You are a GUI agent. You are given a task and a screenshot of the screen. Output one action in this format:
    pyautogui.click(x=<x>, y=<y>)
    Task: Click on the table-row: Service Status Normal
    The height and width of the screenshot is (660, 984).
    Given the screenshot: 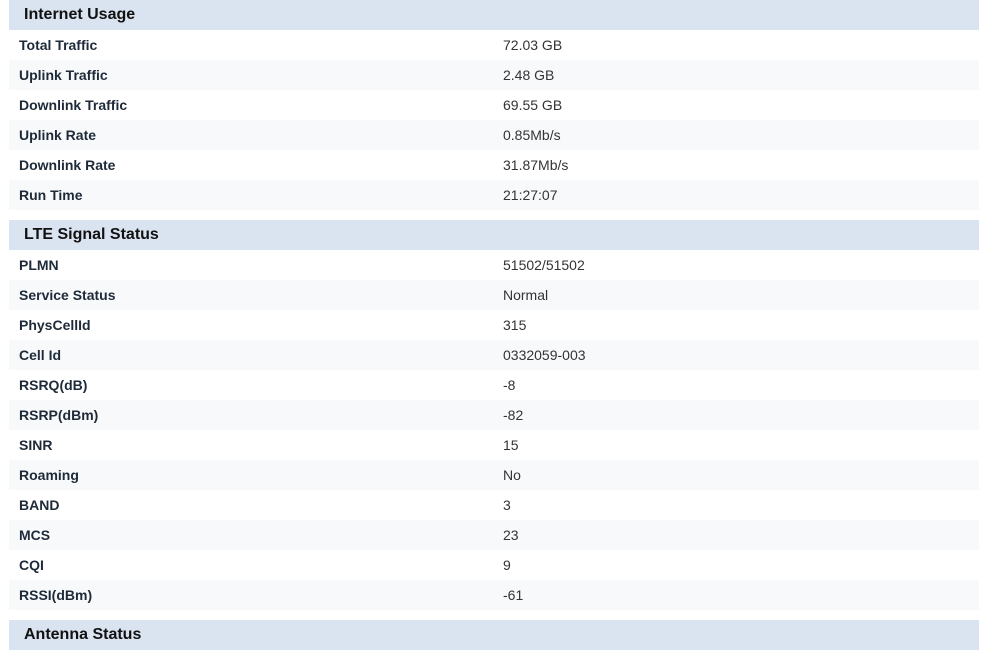 What is the action you would take?
    pyautogui.click(x=494, y=295)
    